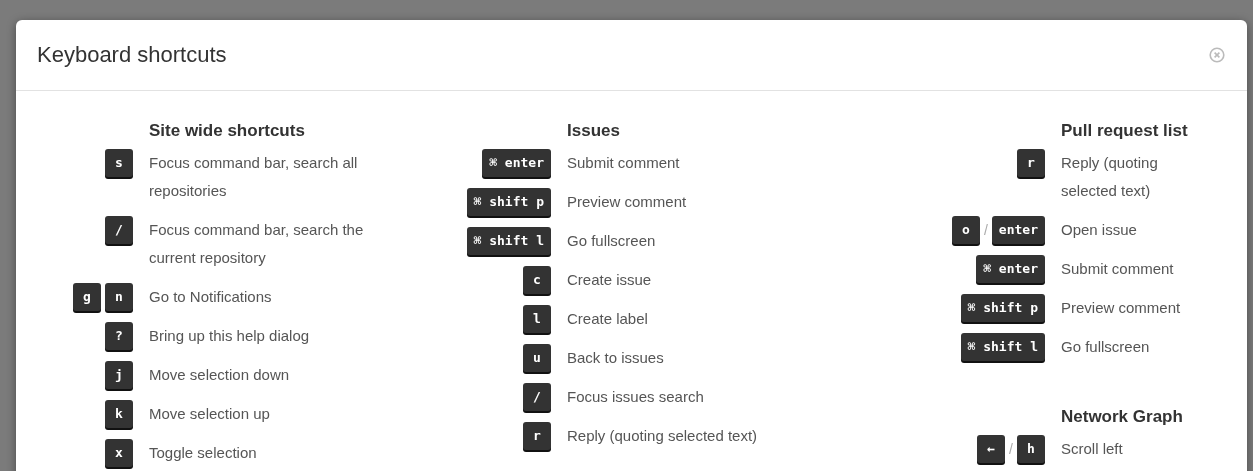 The width and height of the screenshot is (1253, 471). What do you see at coordinates (211, 297) in the screenshot?
I see `shortcut-description: Go to Notifications` at bounding box center [211, 297].